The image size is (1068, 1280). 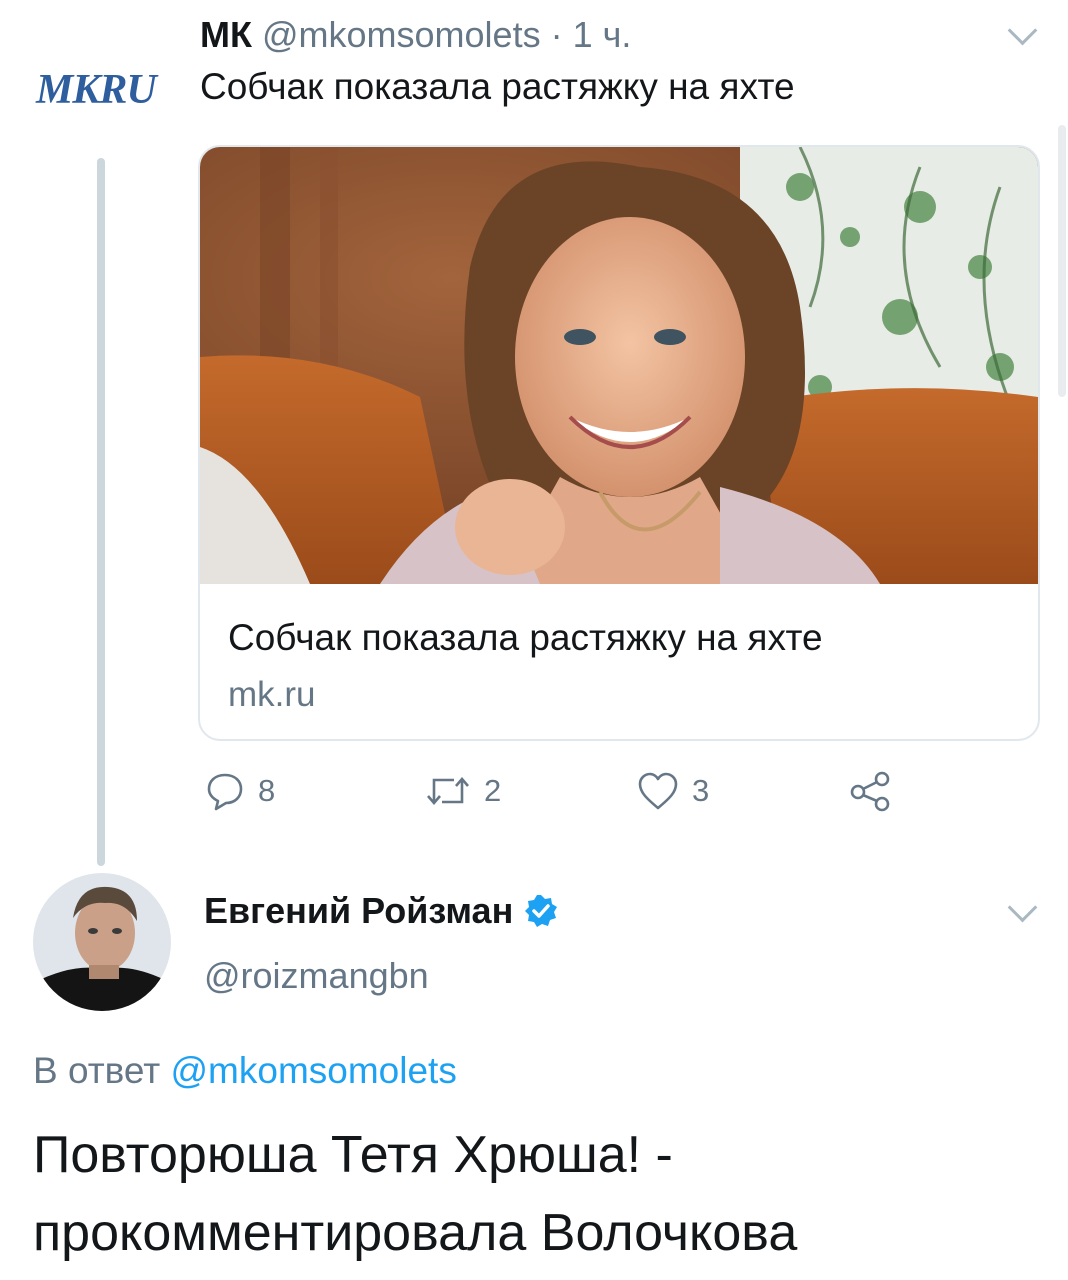 I want to click on author-name: МК, so click(x=226, y=34).